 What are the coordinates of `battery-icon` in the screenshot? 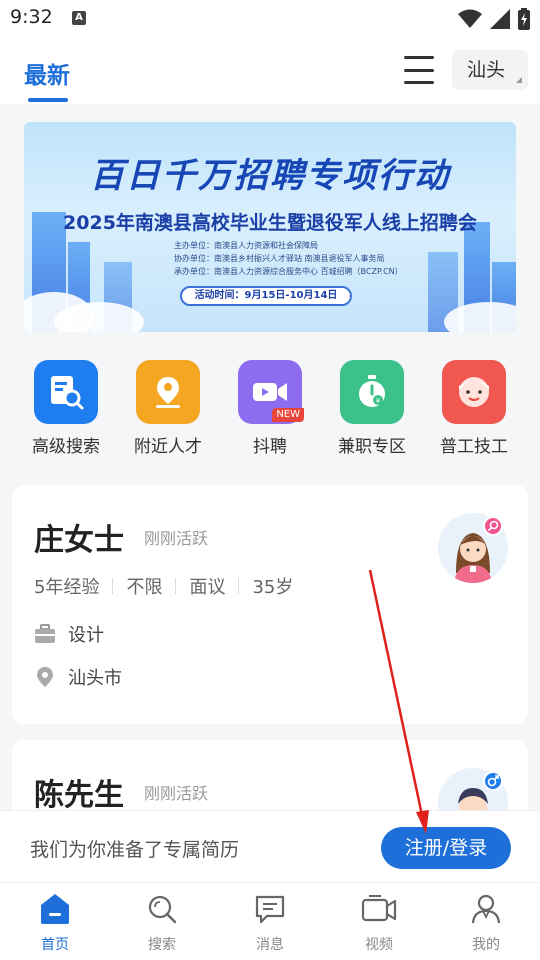 It's located at (524, 19).